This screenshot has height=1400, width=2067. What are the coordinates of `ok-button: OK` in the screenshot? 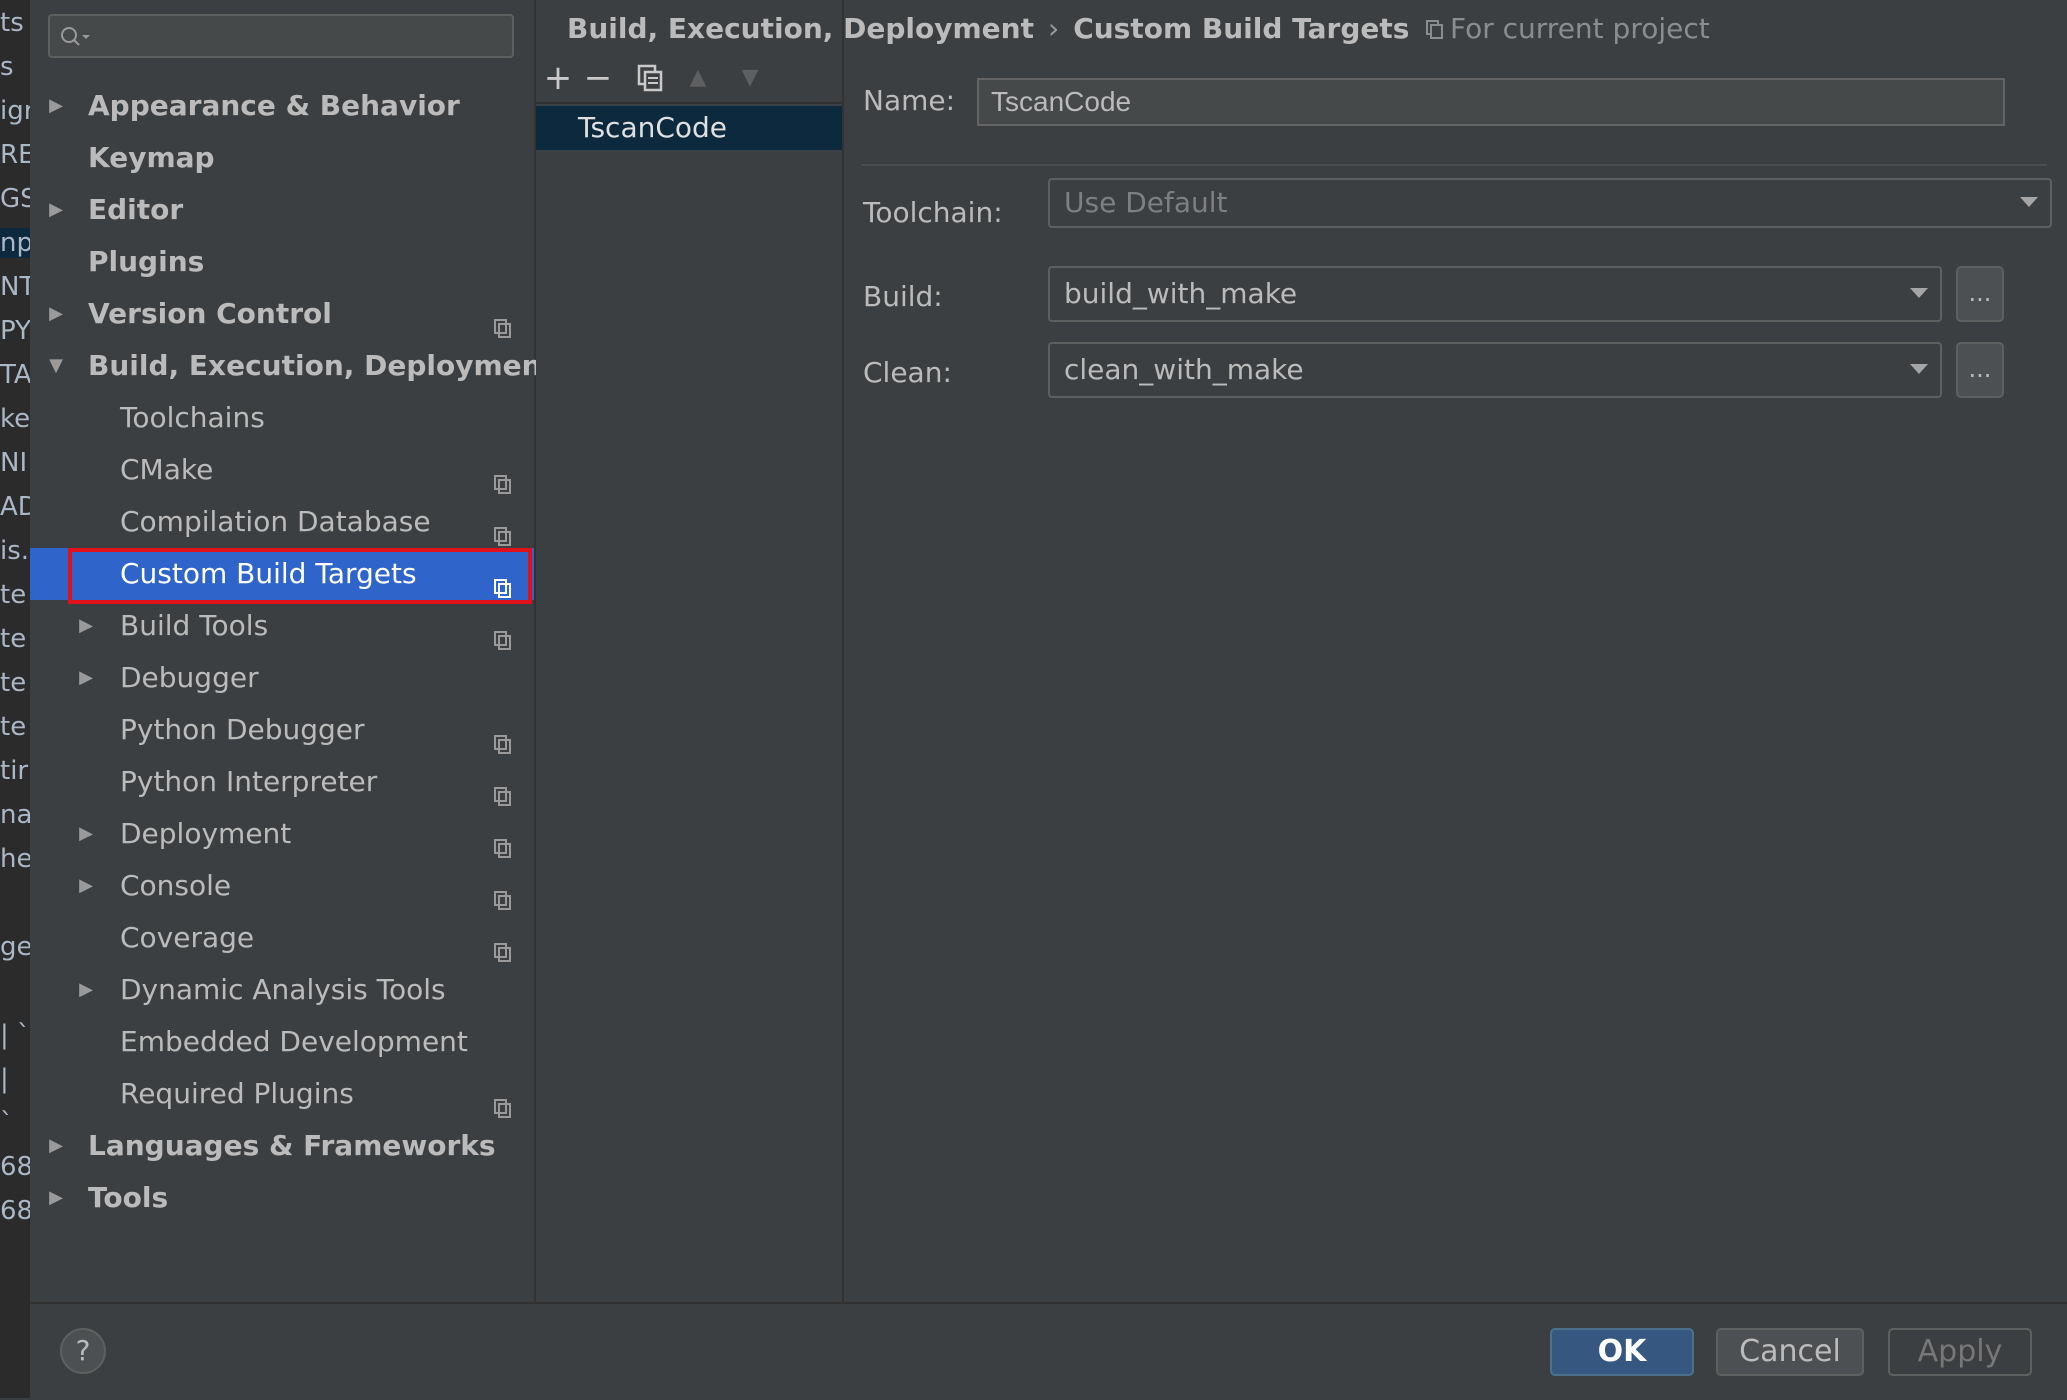 It's located at (1622, 1352).